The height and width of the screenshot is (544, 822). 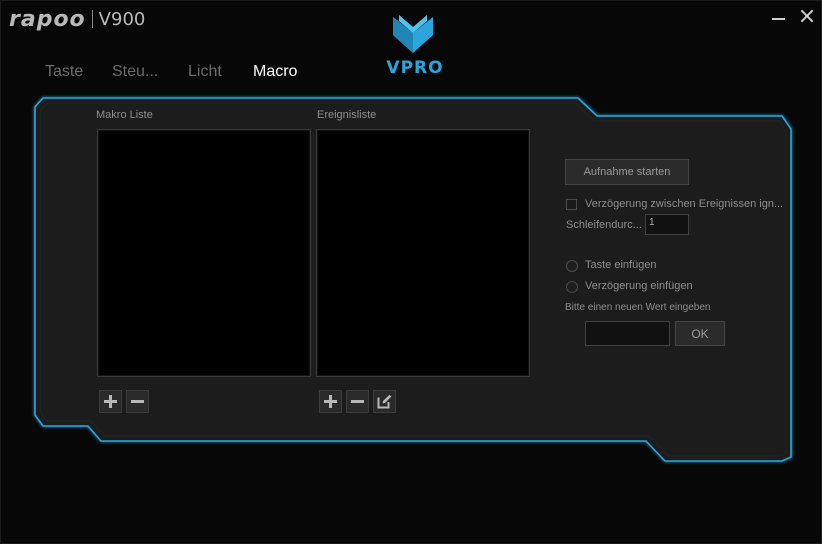 I want to click on loop-count-input: 1, so click(x=667, y=224).